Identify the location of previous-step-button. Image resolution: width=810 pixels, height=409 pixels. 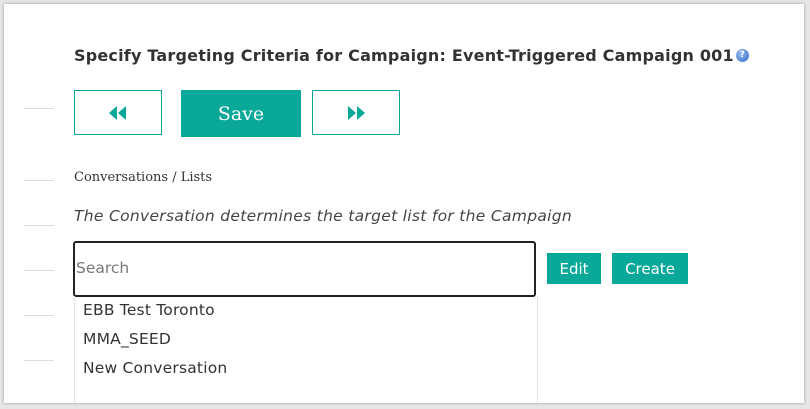
(118, 112).